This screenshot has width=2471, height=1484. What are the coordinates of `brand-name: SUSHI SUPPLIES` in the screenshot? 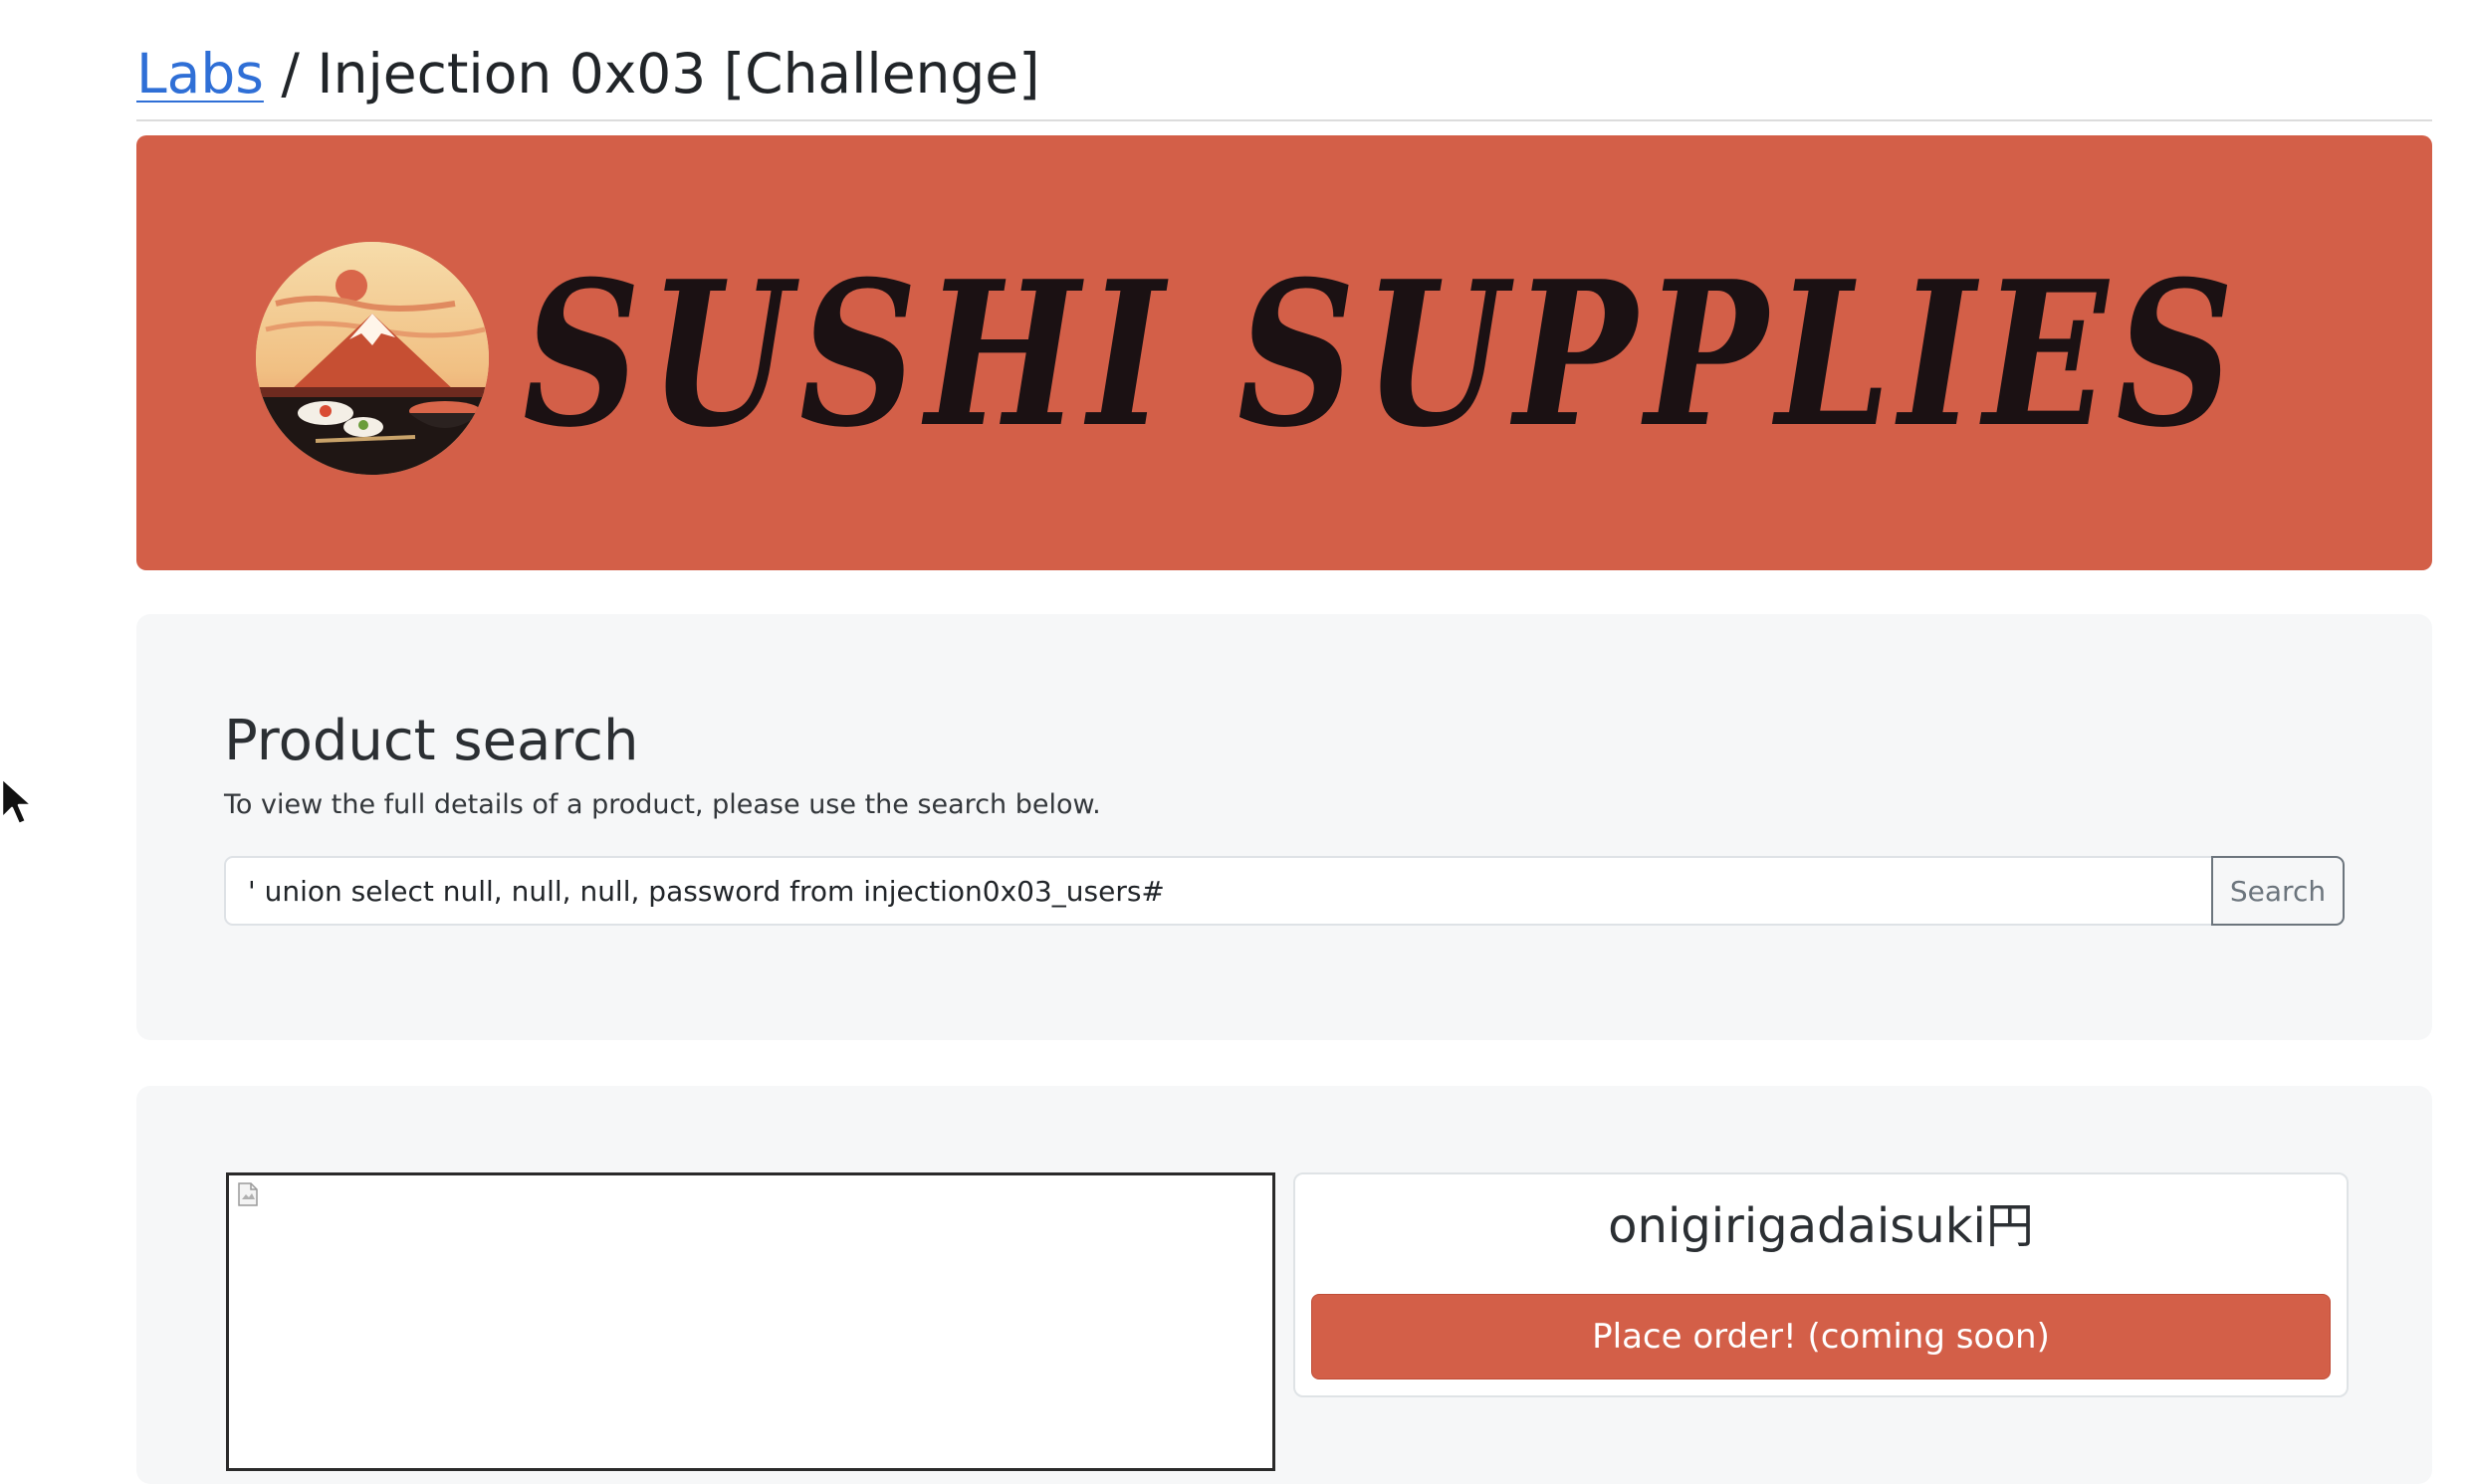 It's located at (1383, 355).